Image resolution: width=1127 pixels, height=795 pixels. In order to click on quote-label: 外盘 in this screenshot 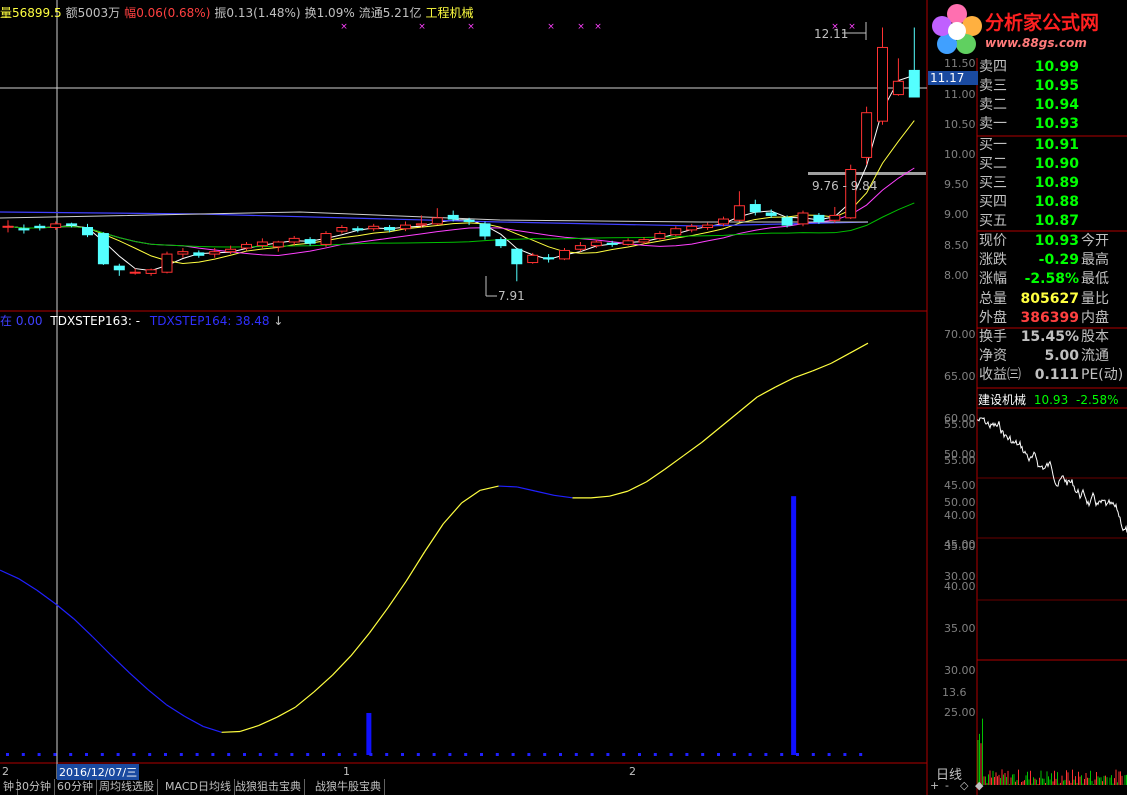, I will do `click(993, 317)`.